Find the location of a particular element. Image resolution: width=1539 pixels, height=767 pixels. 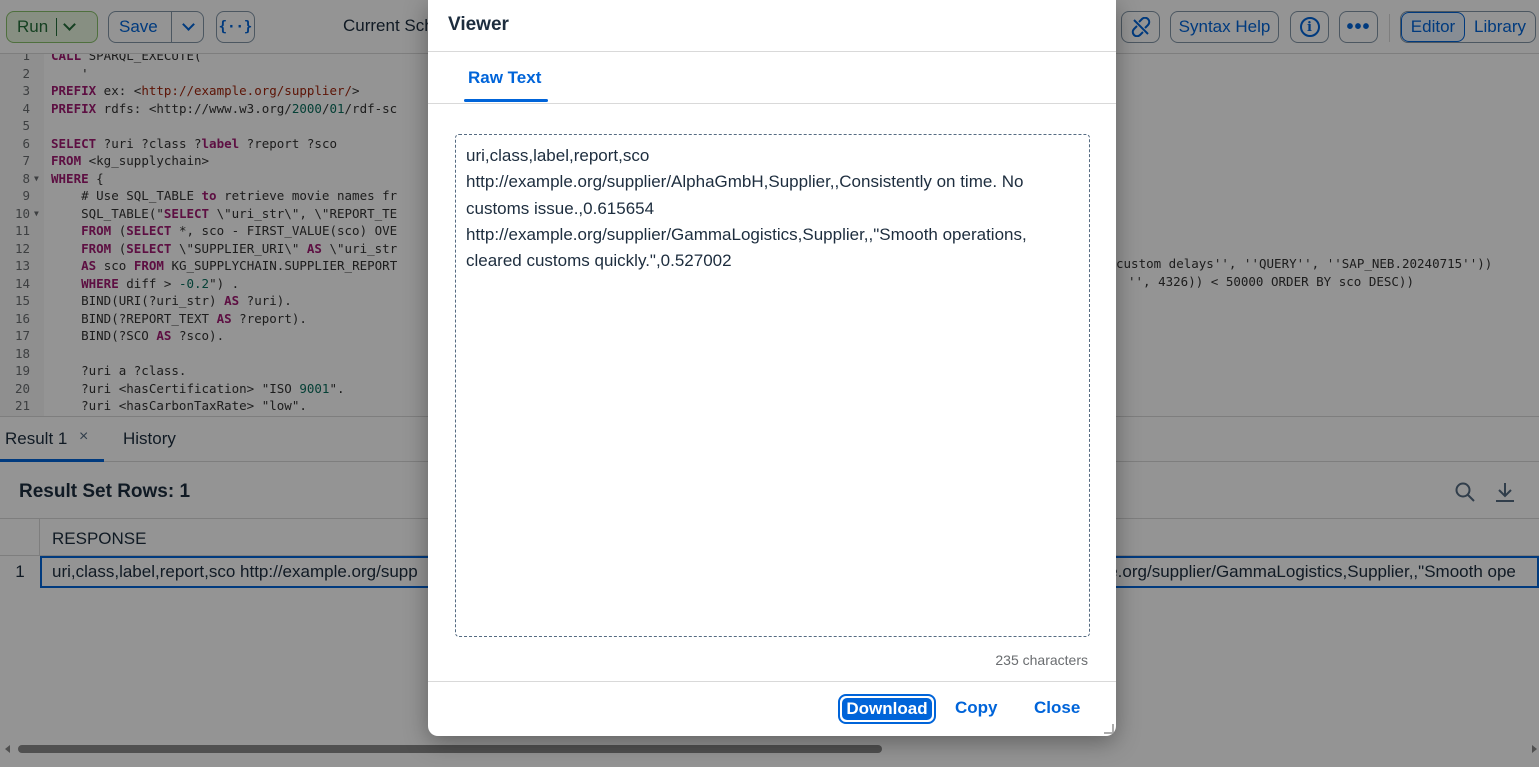

download-button-label: Download is located at coordinates (887, 709).